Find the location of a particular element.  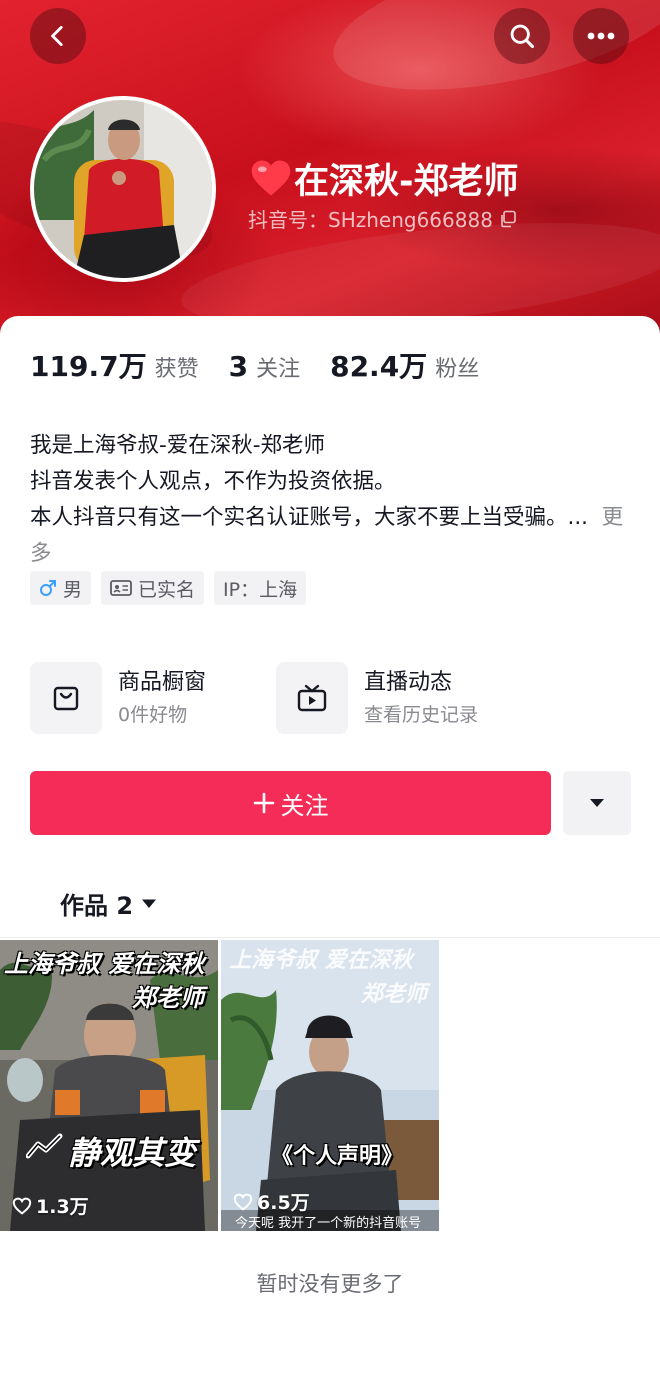

copy-icon is located at coordinates (508, 219).